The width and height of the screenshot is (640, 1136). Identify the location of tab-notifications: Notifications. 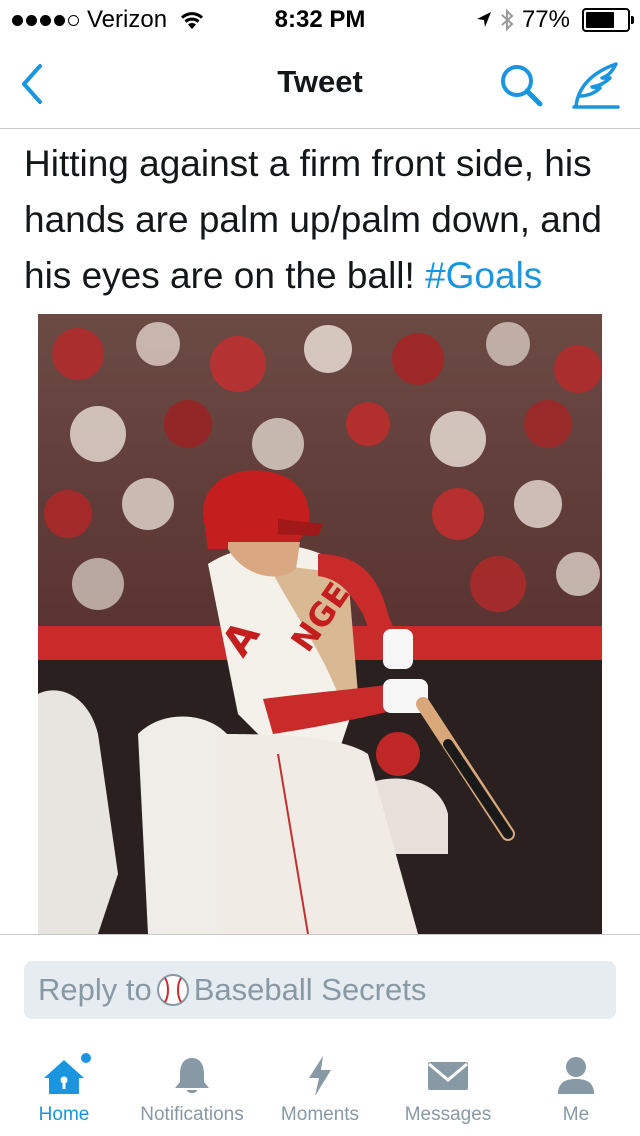
(192, 1086).